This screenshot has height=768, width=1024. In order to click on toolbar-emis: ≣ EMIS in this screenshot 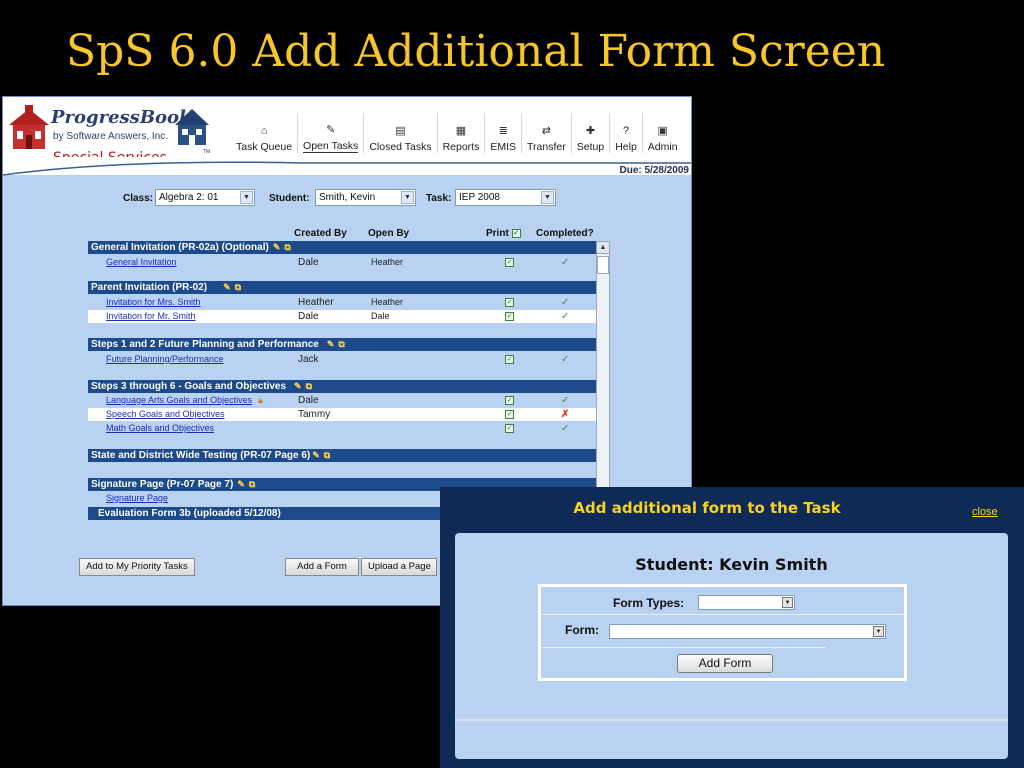, I will do `click(502, 133)`.